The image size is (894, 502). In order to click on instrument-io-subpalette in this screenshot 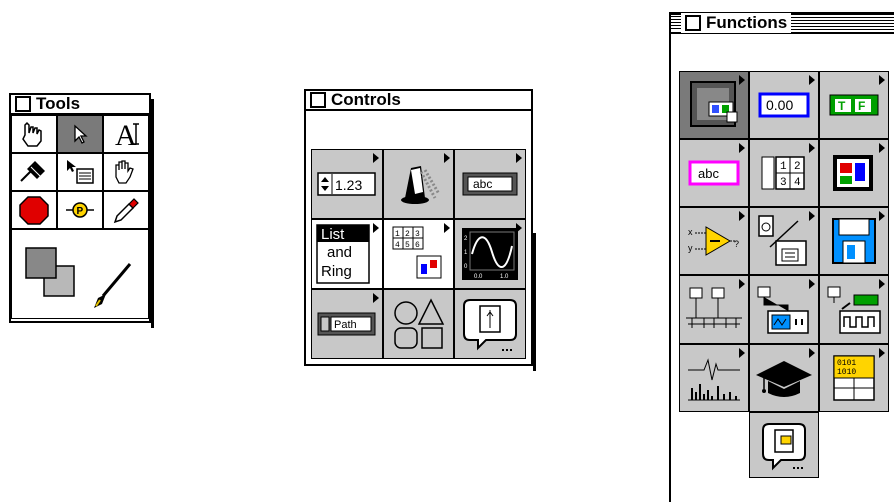, I will do `click(784, 309)`.